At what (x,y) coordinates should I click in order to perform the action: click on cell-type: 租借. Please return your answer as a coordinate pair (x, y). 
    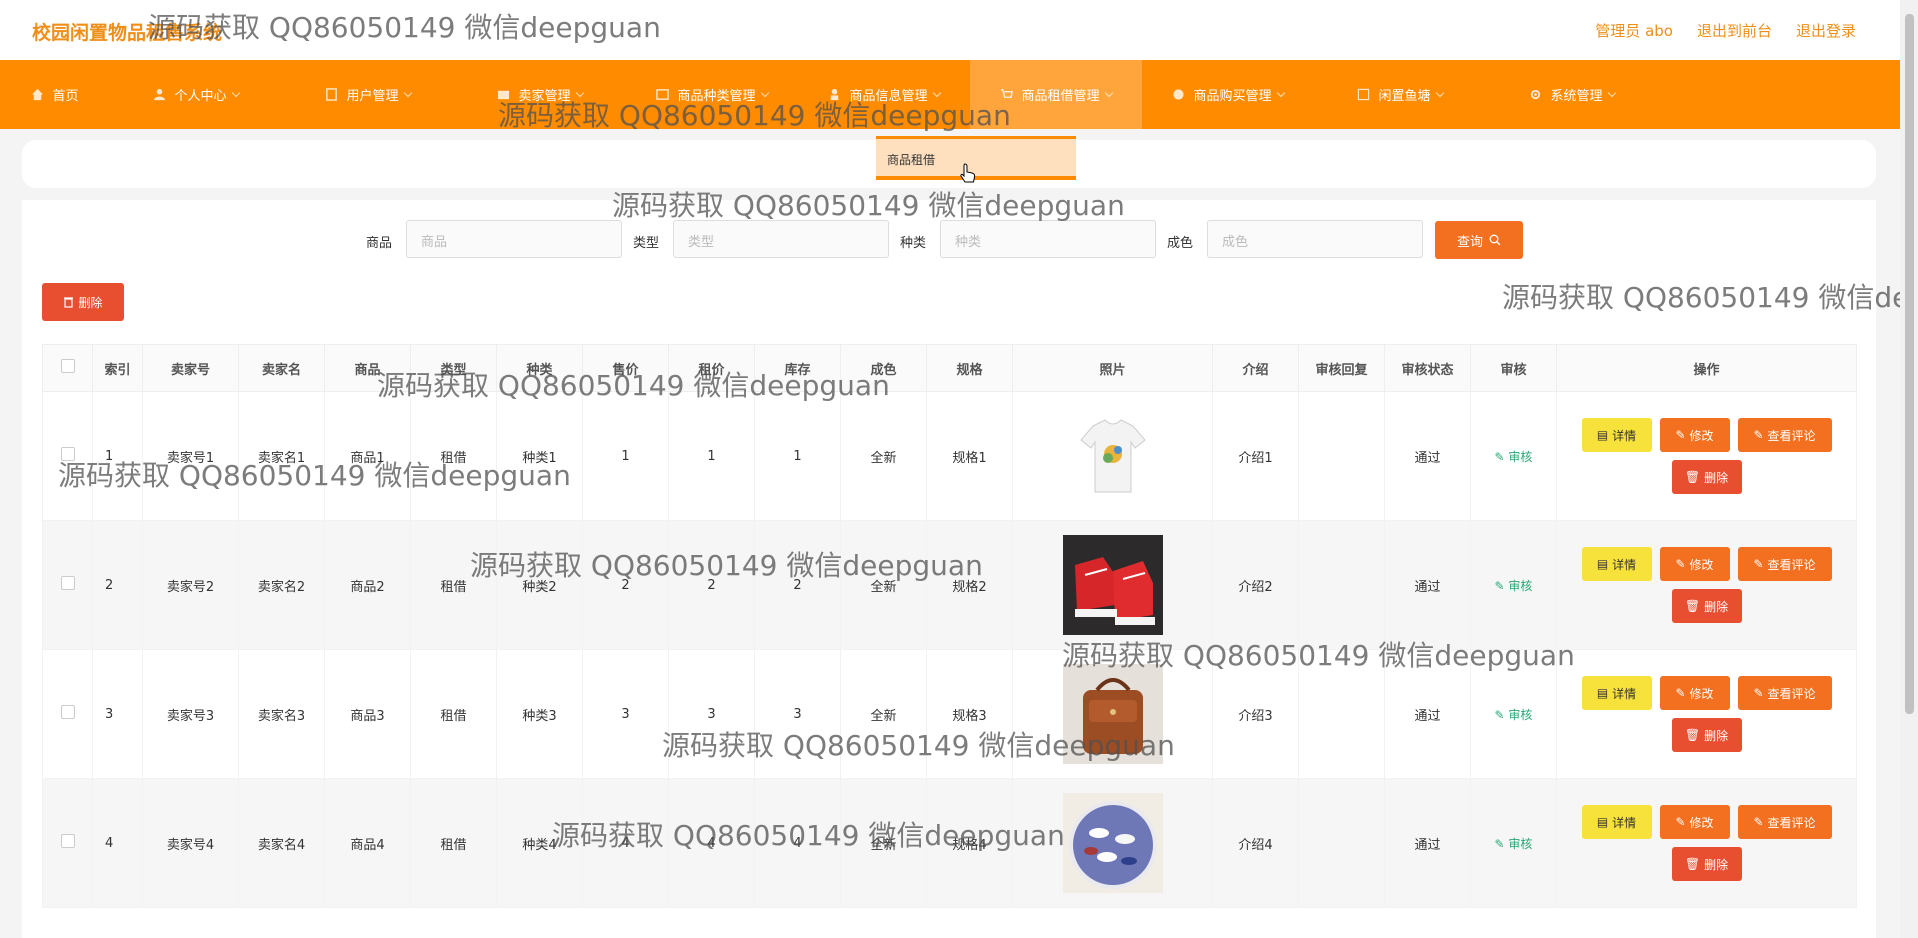
    Looking at the image, I should click on (453, 585).